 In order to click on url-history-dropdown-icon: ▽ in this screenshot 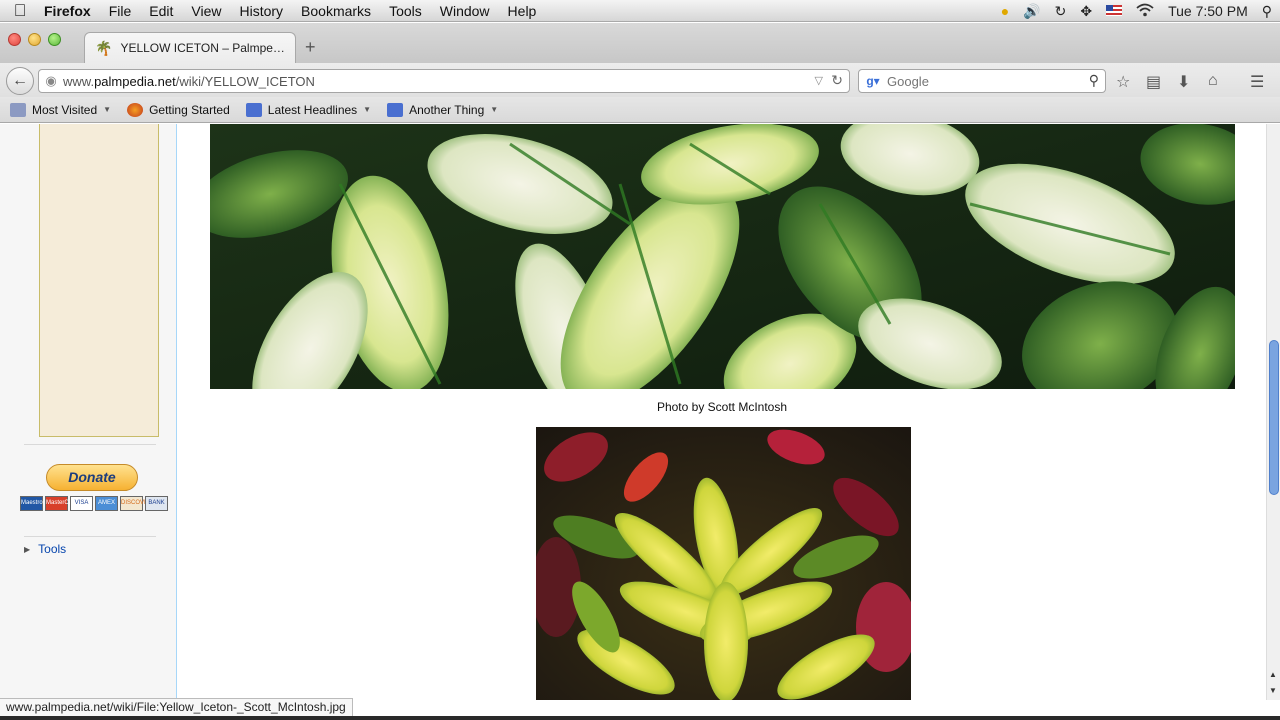, I will do `click(819, 80)`.